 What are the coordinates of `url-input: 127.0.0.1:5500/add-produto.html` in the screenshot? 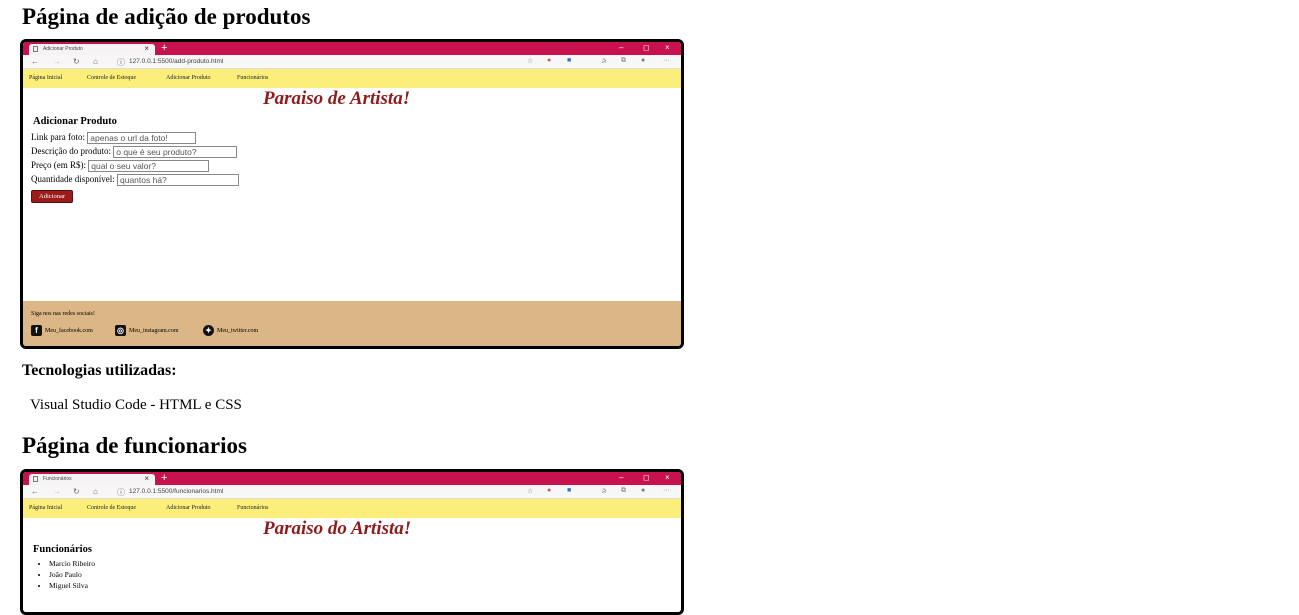 It's located at (176, 61).